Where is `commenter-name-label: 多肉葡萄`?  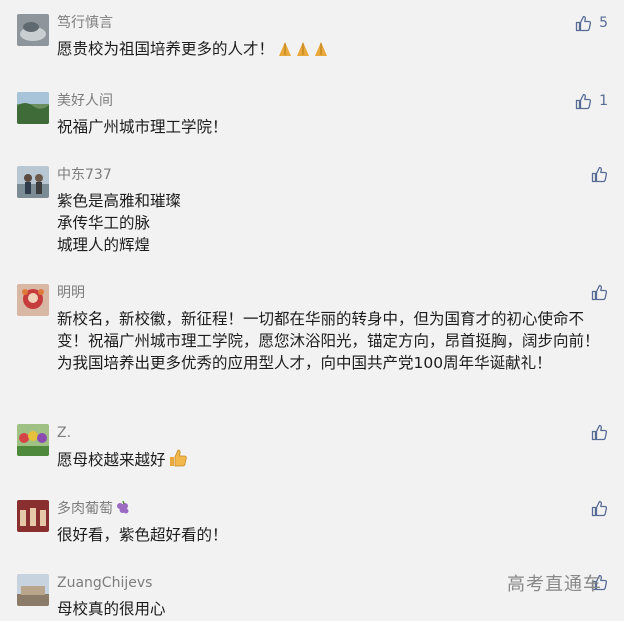
commenter-name-label: 多肉葡萄 is located at coordinates (85, 509).